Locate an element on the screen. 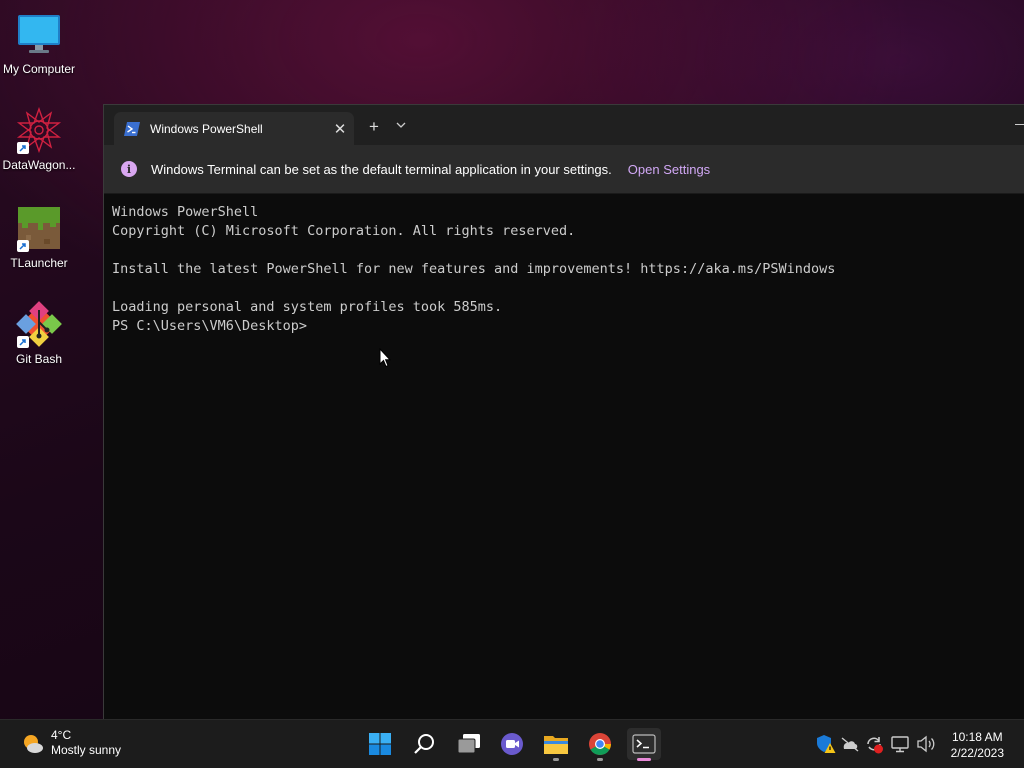 This screenshot has height=768, width=1024. weather-widget: 4°C Mostly sunny is located at coordinates (70, 743).